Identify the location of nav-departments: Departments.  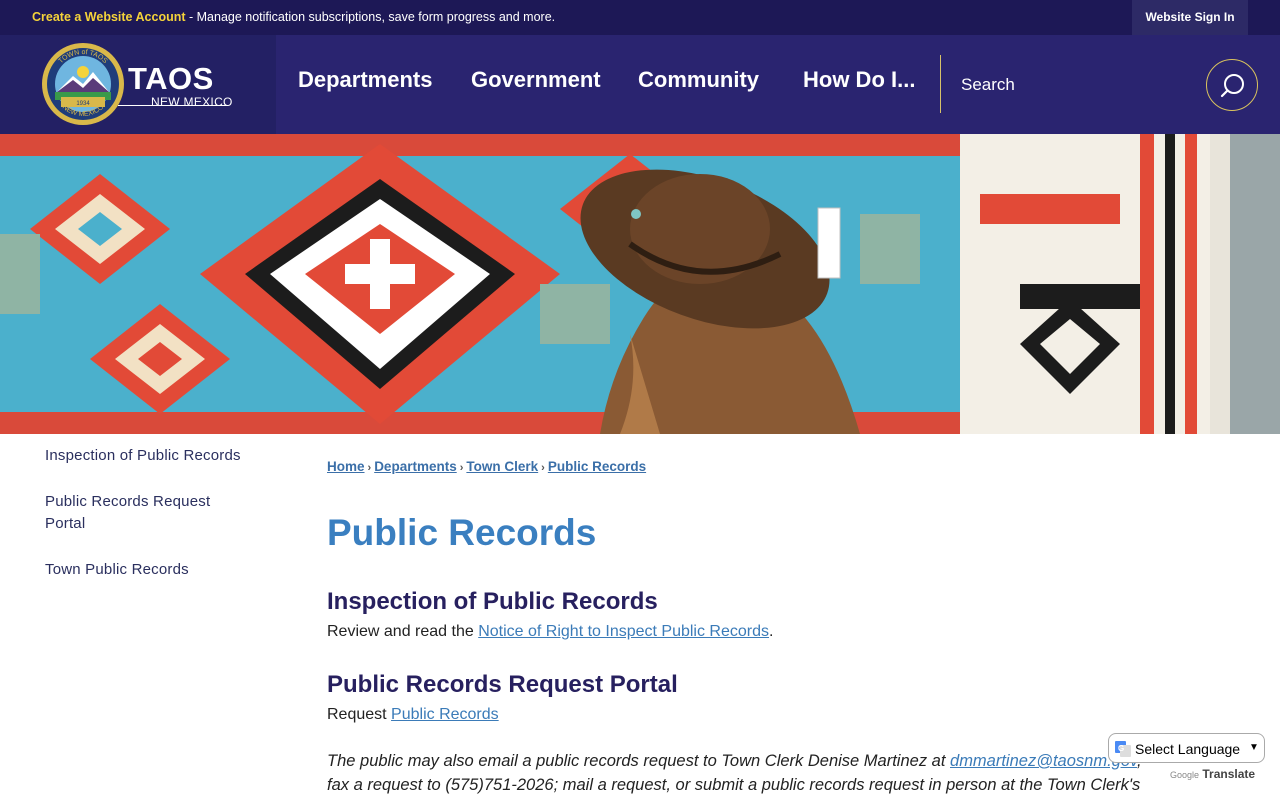
(365, 80).